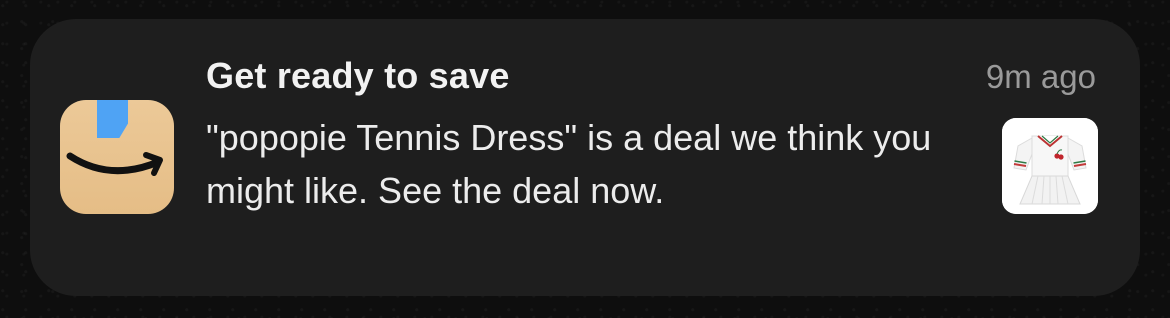 The height and width of the screenshot is (318, 1170). Describe the element at coordinates (114, 164) in the screenshot. I see `smile-arrow-icon` at that location.